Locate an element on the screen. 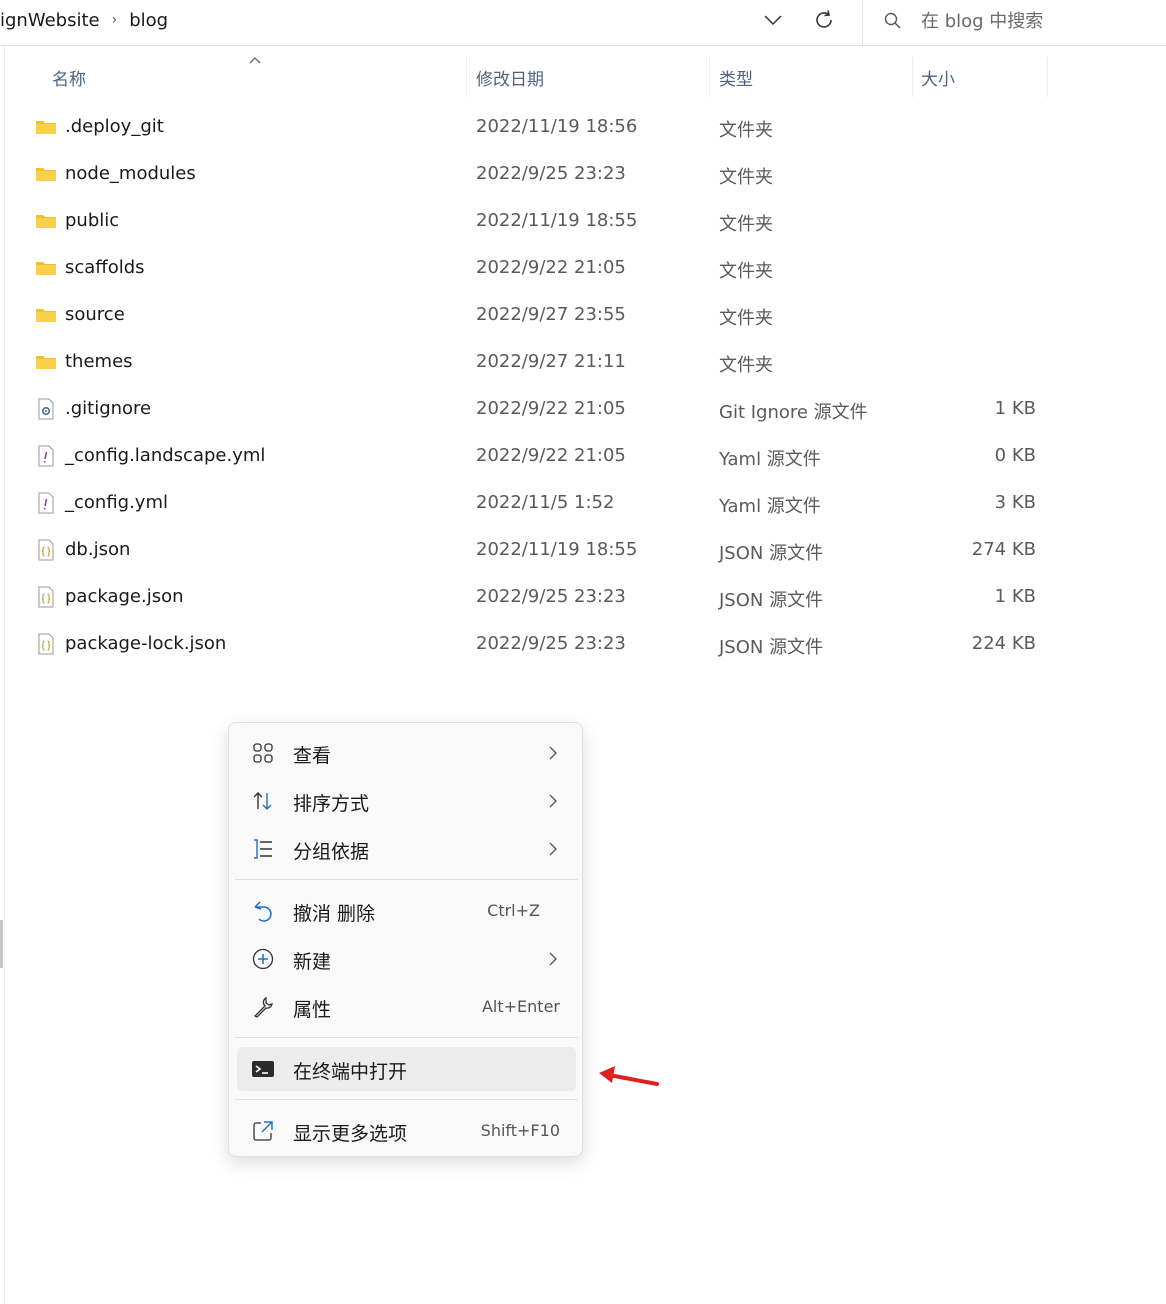 The image size is (1166, 1304). menu-item-label: 撤消 删除 is located at coordinates (334, 914).